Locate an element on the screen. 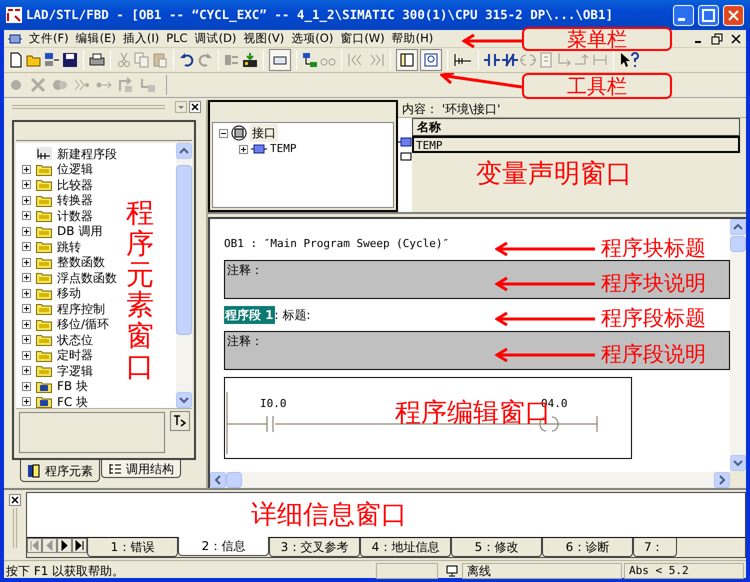  tree-item: 状态位 is located at coordinates (75, 339).